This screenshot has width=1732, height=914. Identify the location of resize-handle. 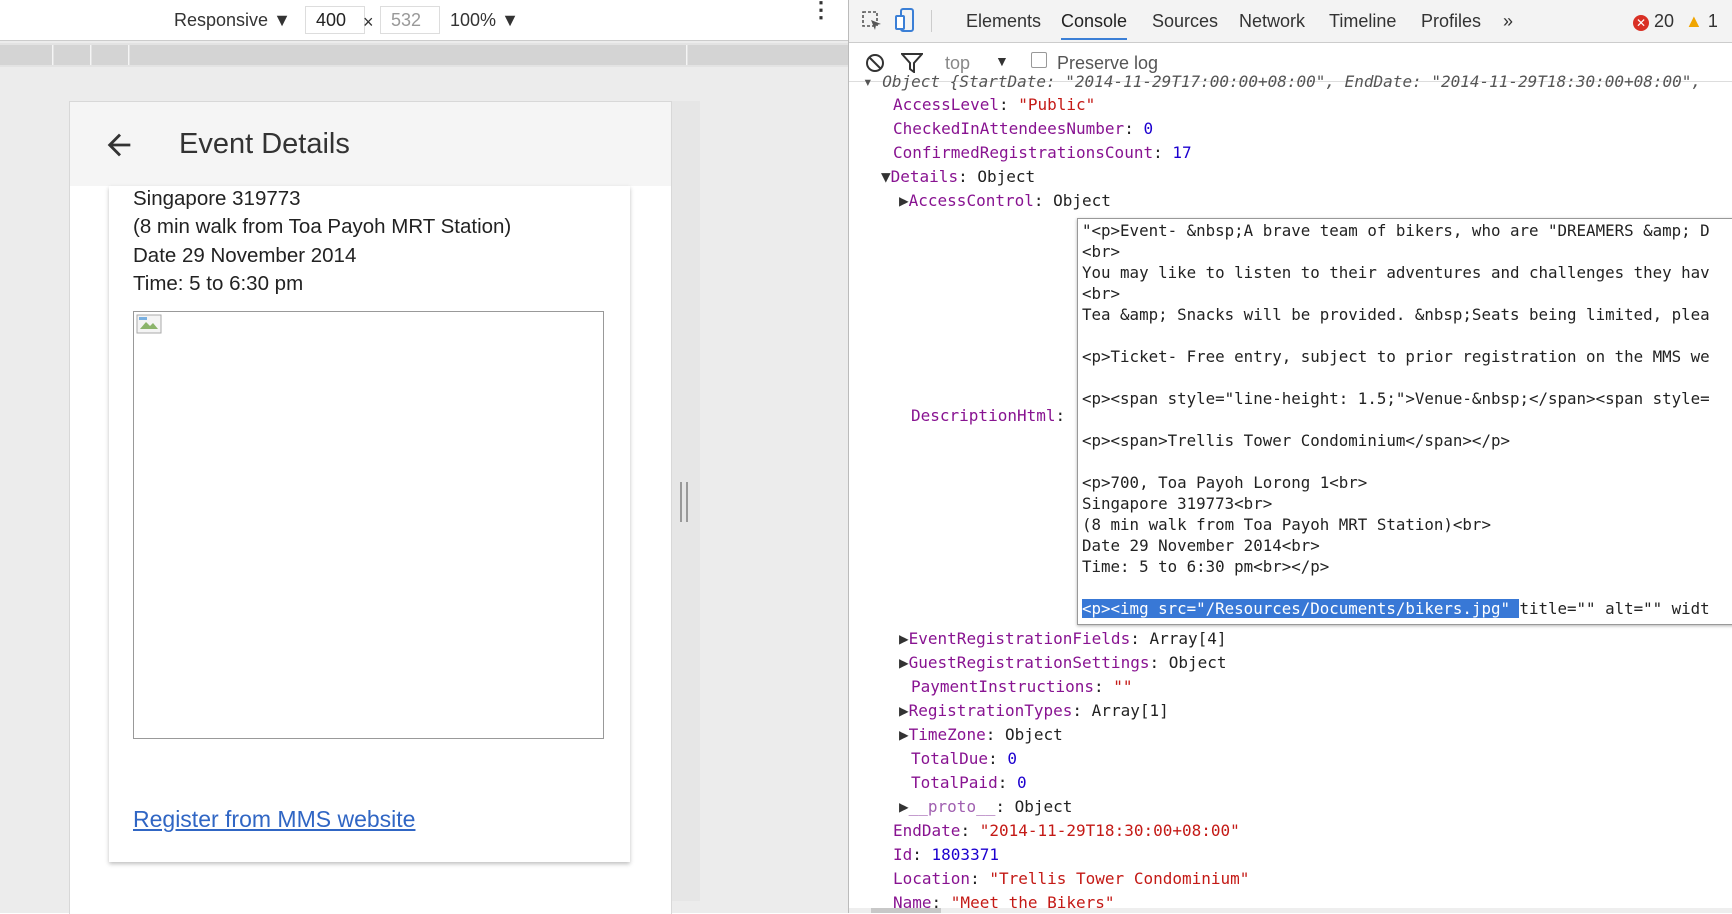
(684, 502).